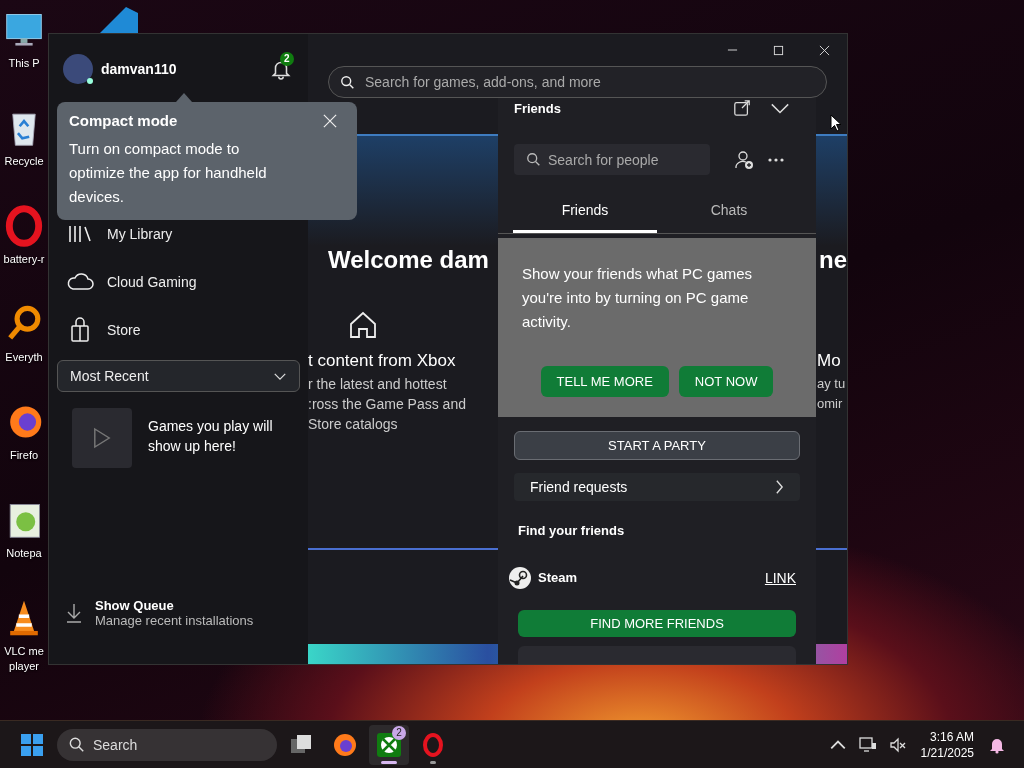  What do you see at coordinates (780, 577) in the screenshot?
I see `link-account-link: LINK` at bounding box center [780, 577].